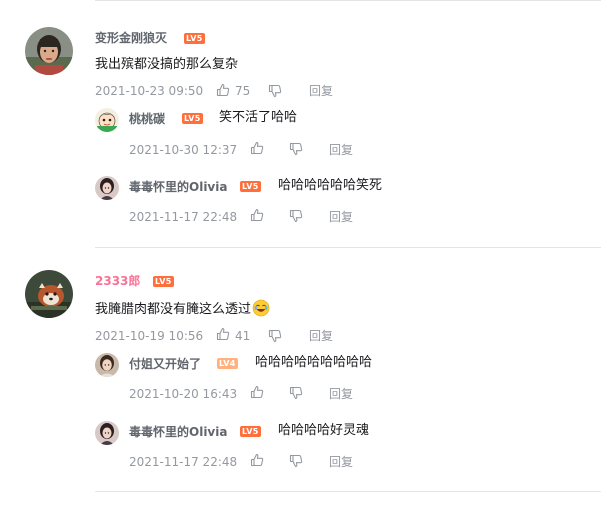 The image size is (601, 512). What do you see at coordinates (183, 394) in the screenshot?
I see `timestamp: 2021-10-20 16:43` at bounding box center [183, 394].